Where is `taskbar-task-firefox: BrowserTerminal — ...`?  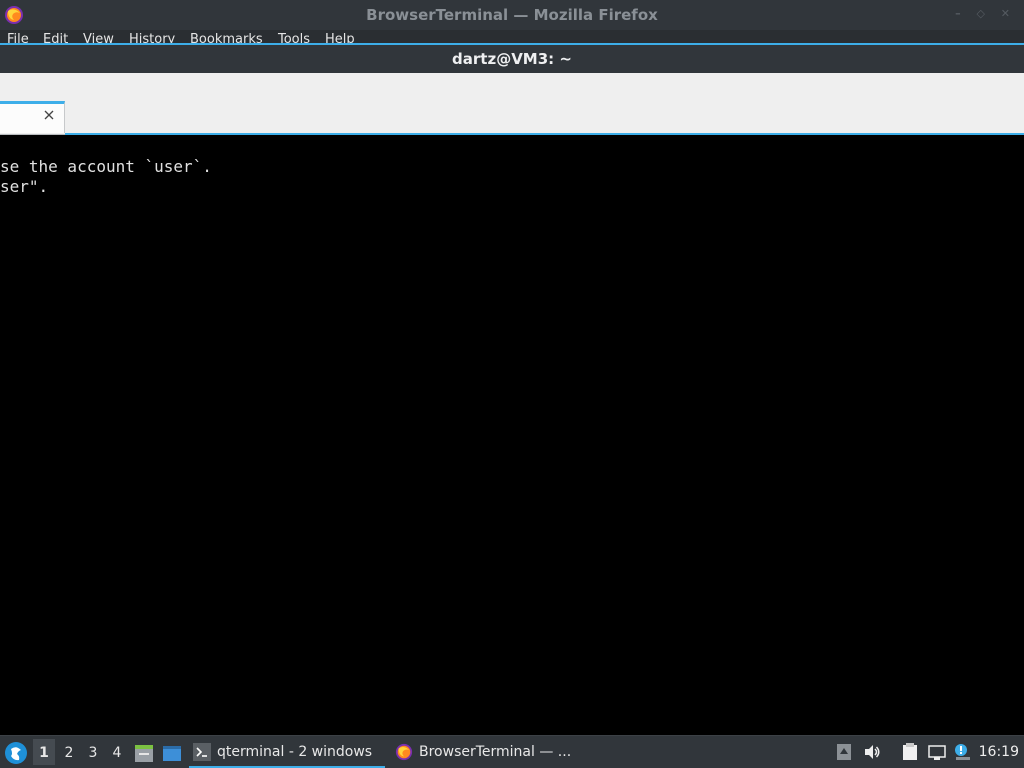 taskbar-task-firefox: BrowserTerminal — ... is located at coordinates (486, 752).